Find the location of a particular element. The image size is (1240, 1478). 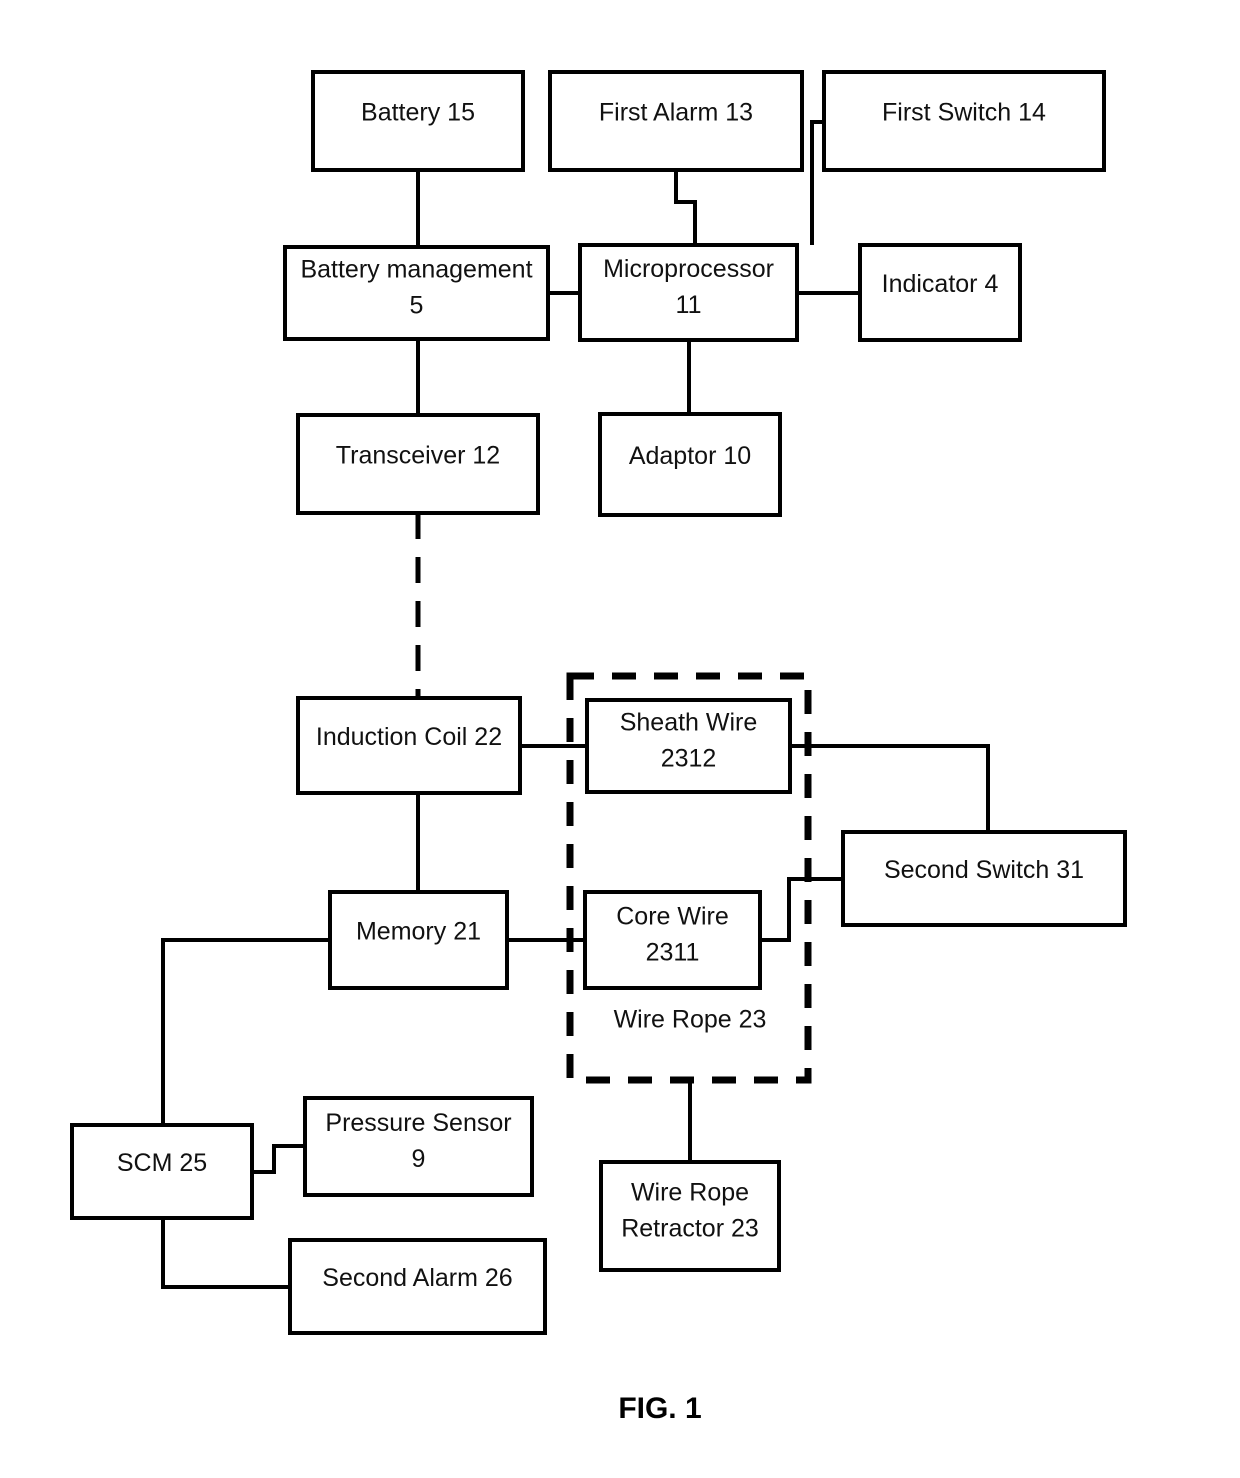

second-alarm-26-box-label-line-1: Second Alarm 26 is located at coordinates (417, 1278).